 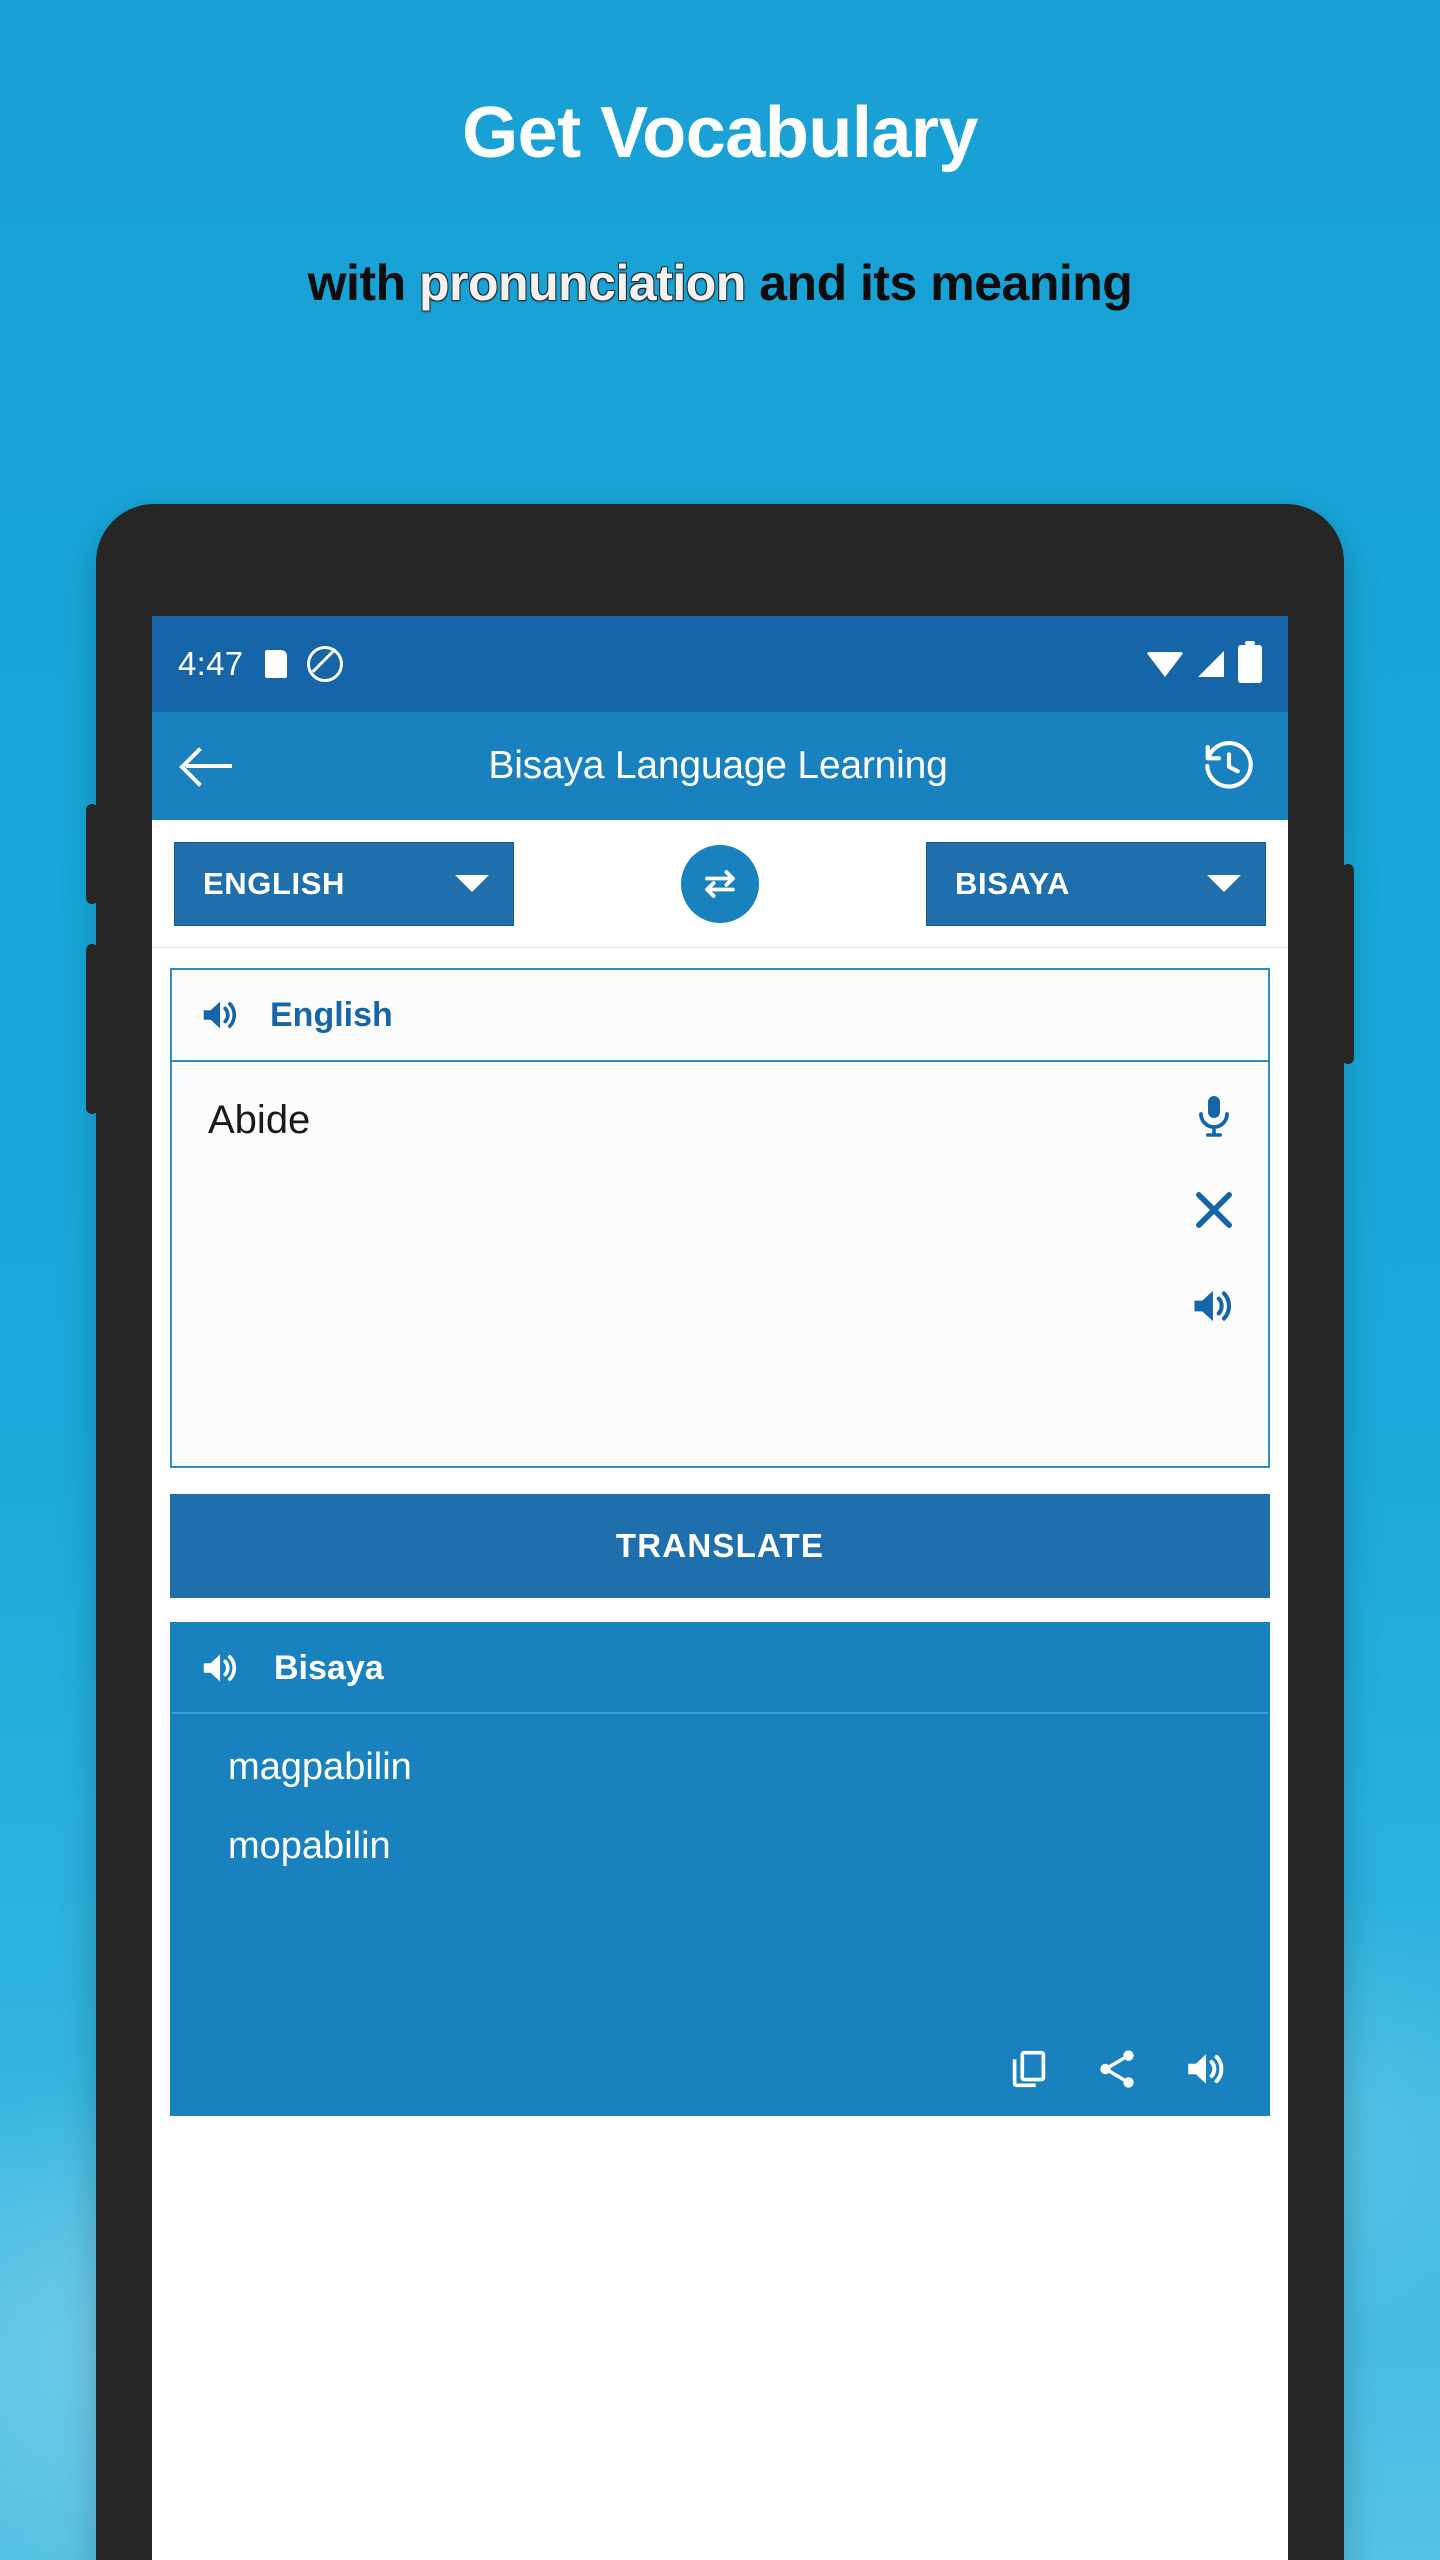 I want to click on app-title: Bisaya Language Learning, so click(x=718, y=765).